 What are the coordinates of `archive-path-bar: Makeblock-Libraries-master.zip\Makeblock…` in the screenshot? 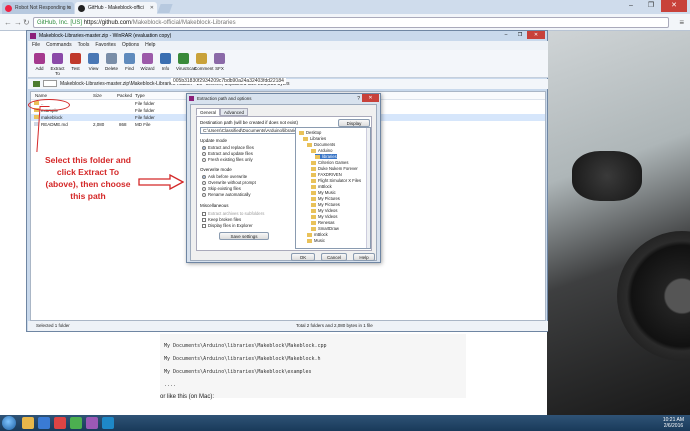 It's located at (288, 84).